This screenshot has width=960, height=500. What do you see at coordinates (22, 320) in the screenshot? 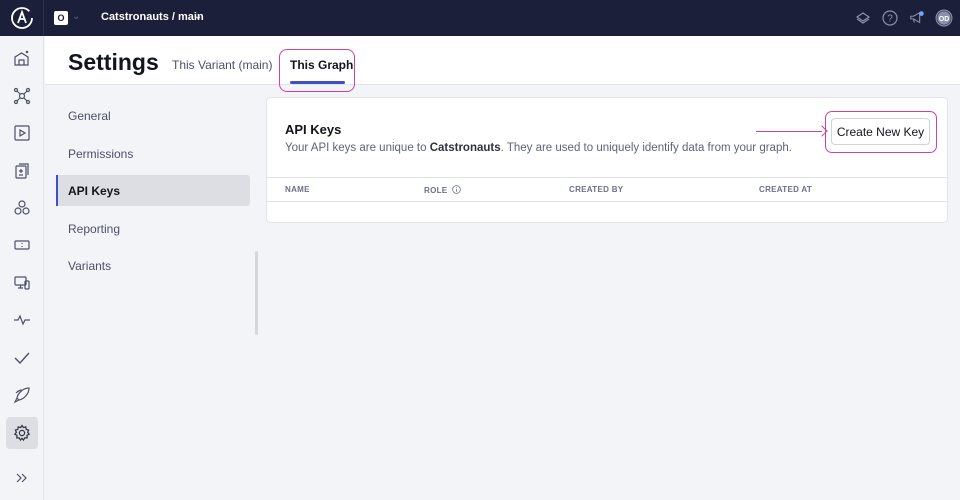
I see `insights-icon` at bounding box center [22, 320].